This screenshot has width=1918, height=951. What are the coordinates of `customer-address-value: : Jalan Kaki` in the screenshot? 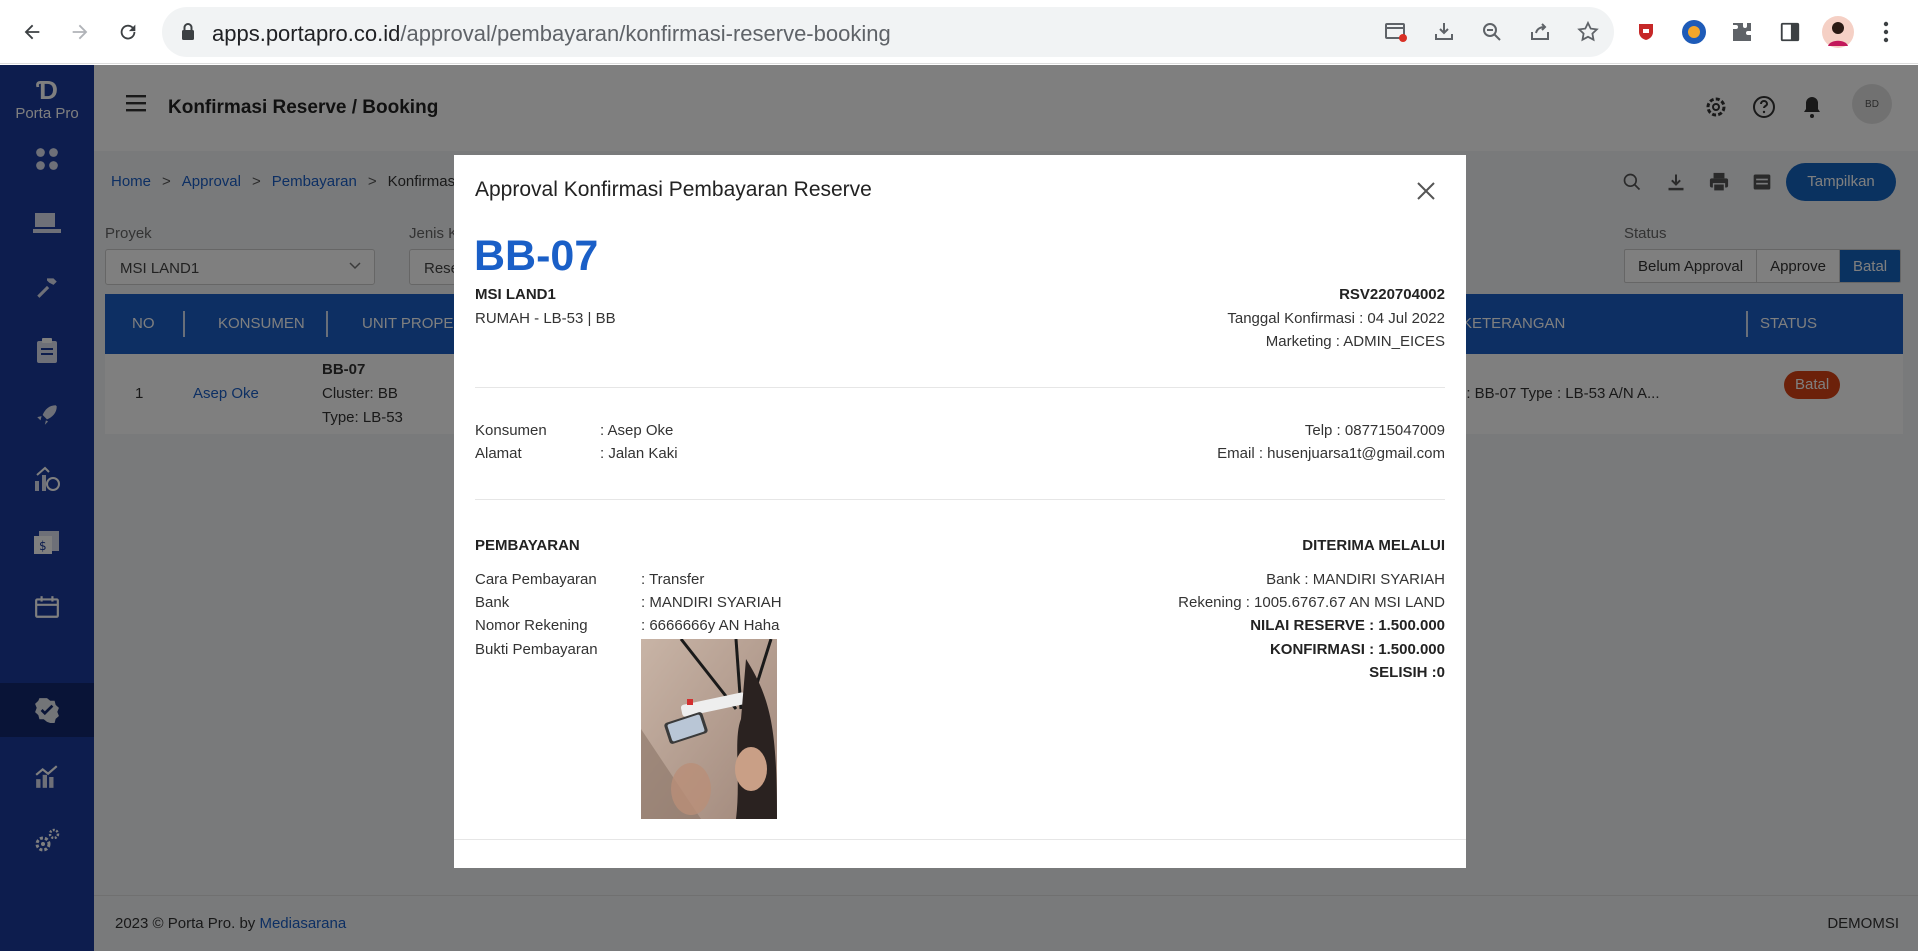 It's located at (639, 453).